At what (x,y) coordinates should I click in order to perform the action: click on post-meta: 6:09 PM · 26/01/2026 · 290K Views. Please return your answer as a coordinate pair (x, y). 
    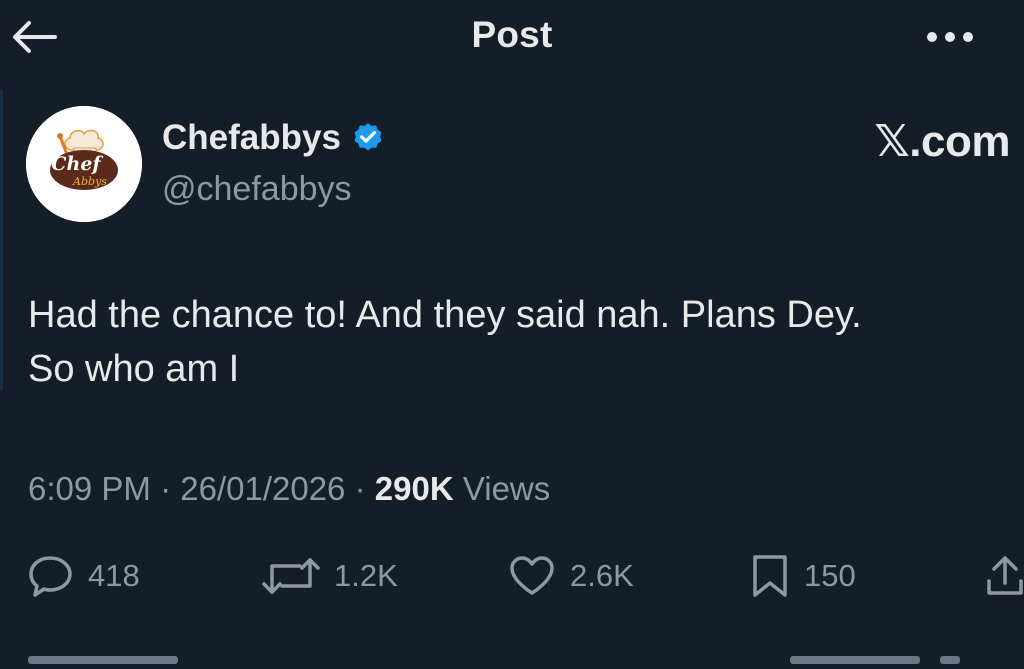
    Looking at the image, I should click on (289, 489).